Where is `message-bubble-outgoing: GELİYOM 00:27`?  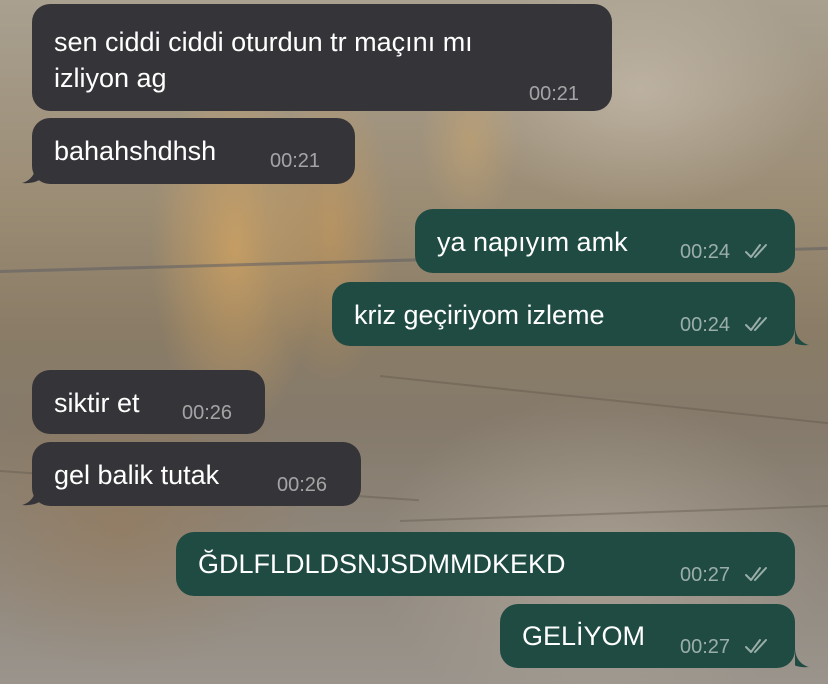 message-bubble-outgoing: GELİYOM 00:27 is located at coordinates (647, 636).